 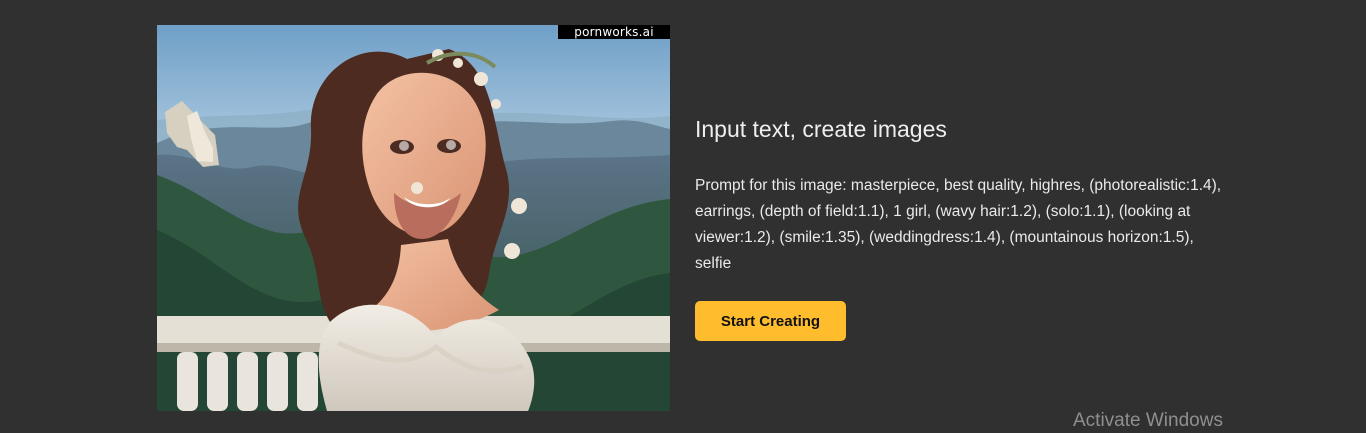 What do you see at coordinates (821, 129) in the screenshot?
I see `page-title: Input text, create images` at bounding box center [821, 129].